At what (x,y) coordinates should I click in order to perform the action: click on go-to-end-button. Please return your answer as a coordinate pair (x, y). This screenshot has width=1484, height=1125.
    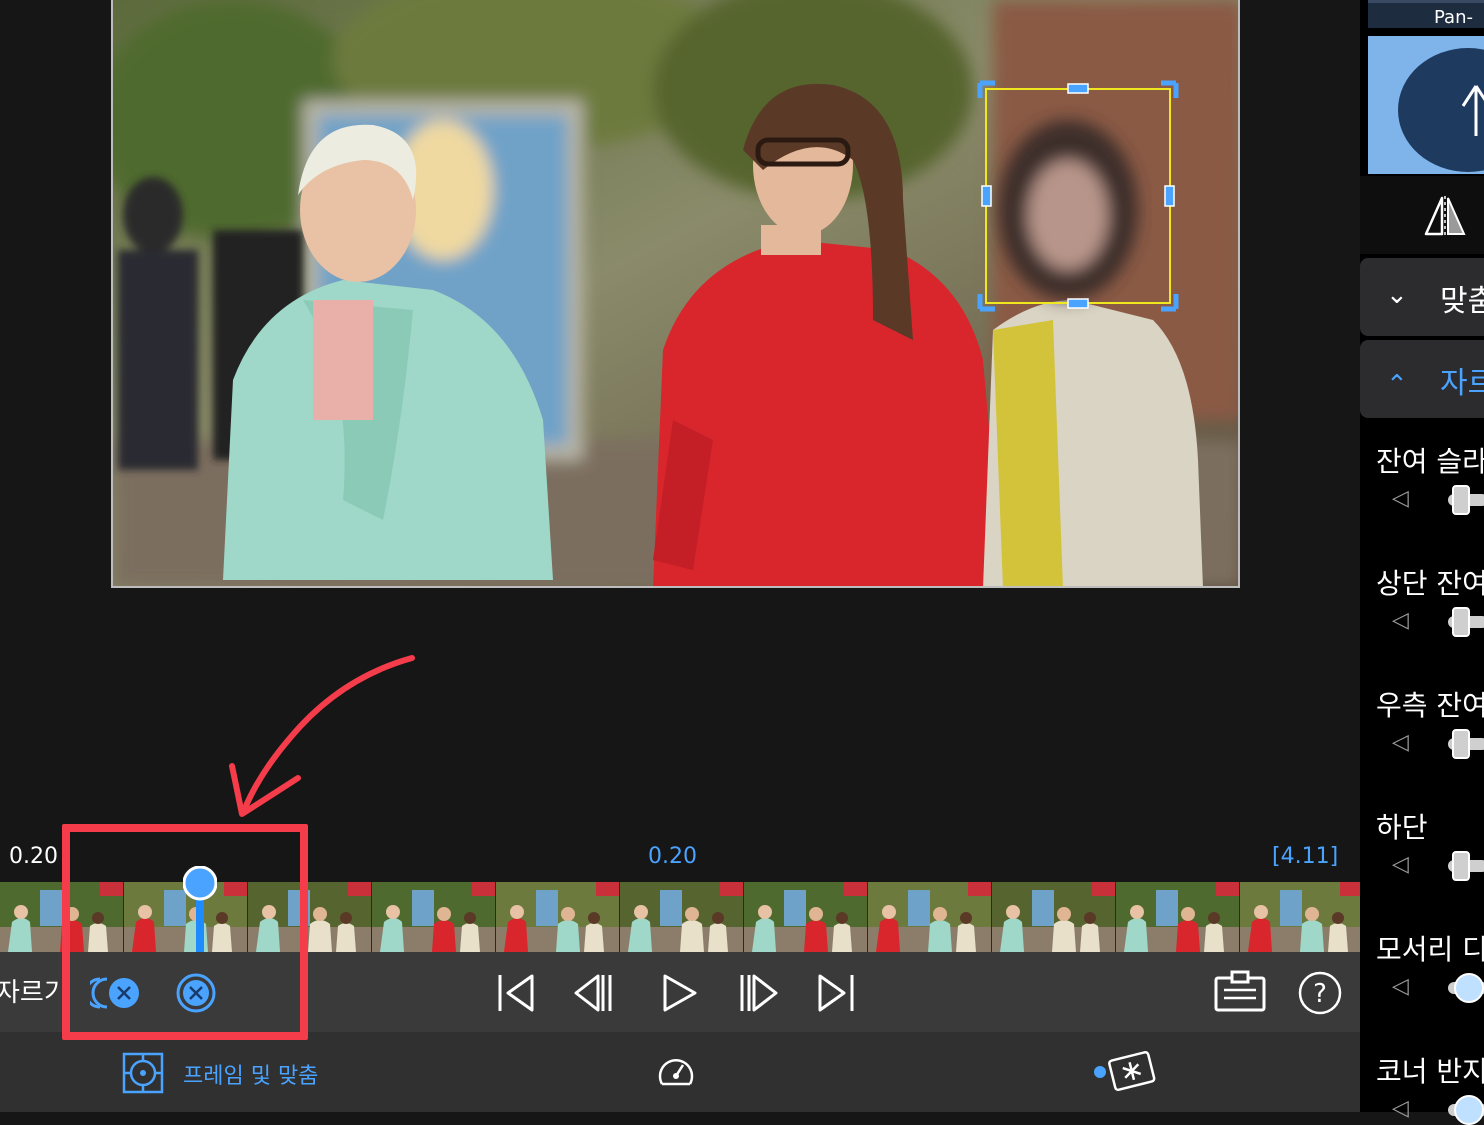
    Looking at the image, I should click on (836, 993).